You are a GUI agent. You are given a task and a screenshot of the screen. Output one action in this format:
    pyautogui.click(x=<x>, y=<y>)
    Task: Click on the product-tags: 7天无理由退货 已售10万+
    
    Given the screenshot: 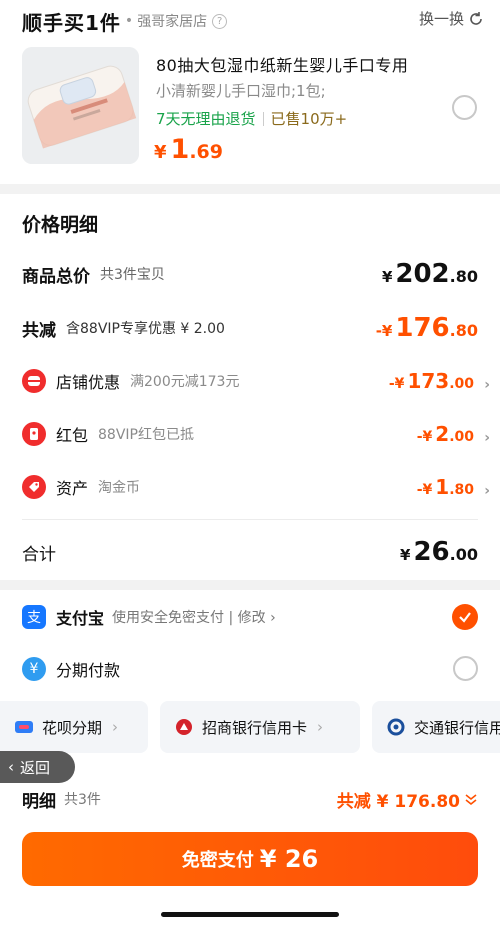 What is the action you would take?
    pyautogui.click(x=251, y=118)
    